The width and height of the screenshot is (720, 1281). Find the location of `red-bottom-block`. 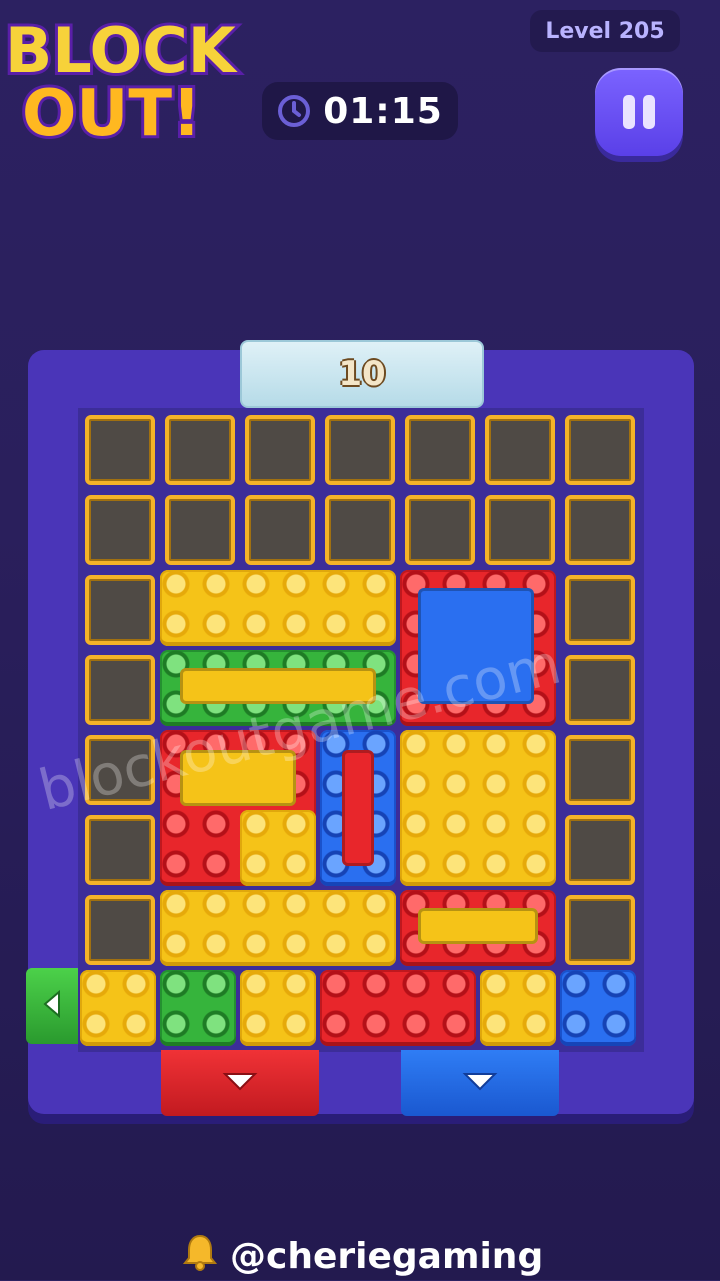

red-bottom-block is located at coordinates (398, 1008).